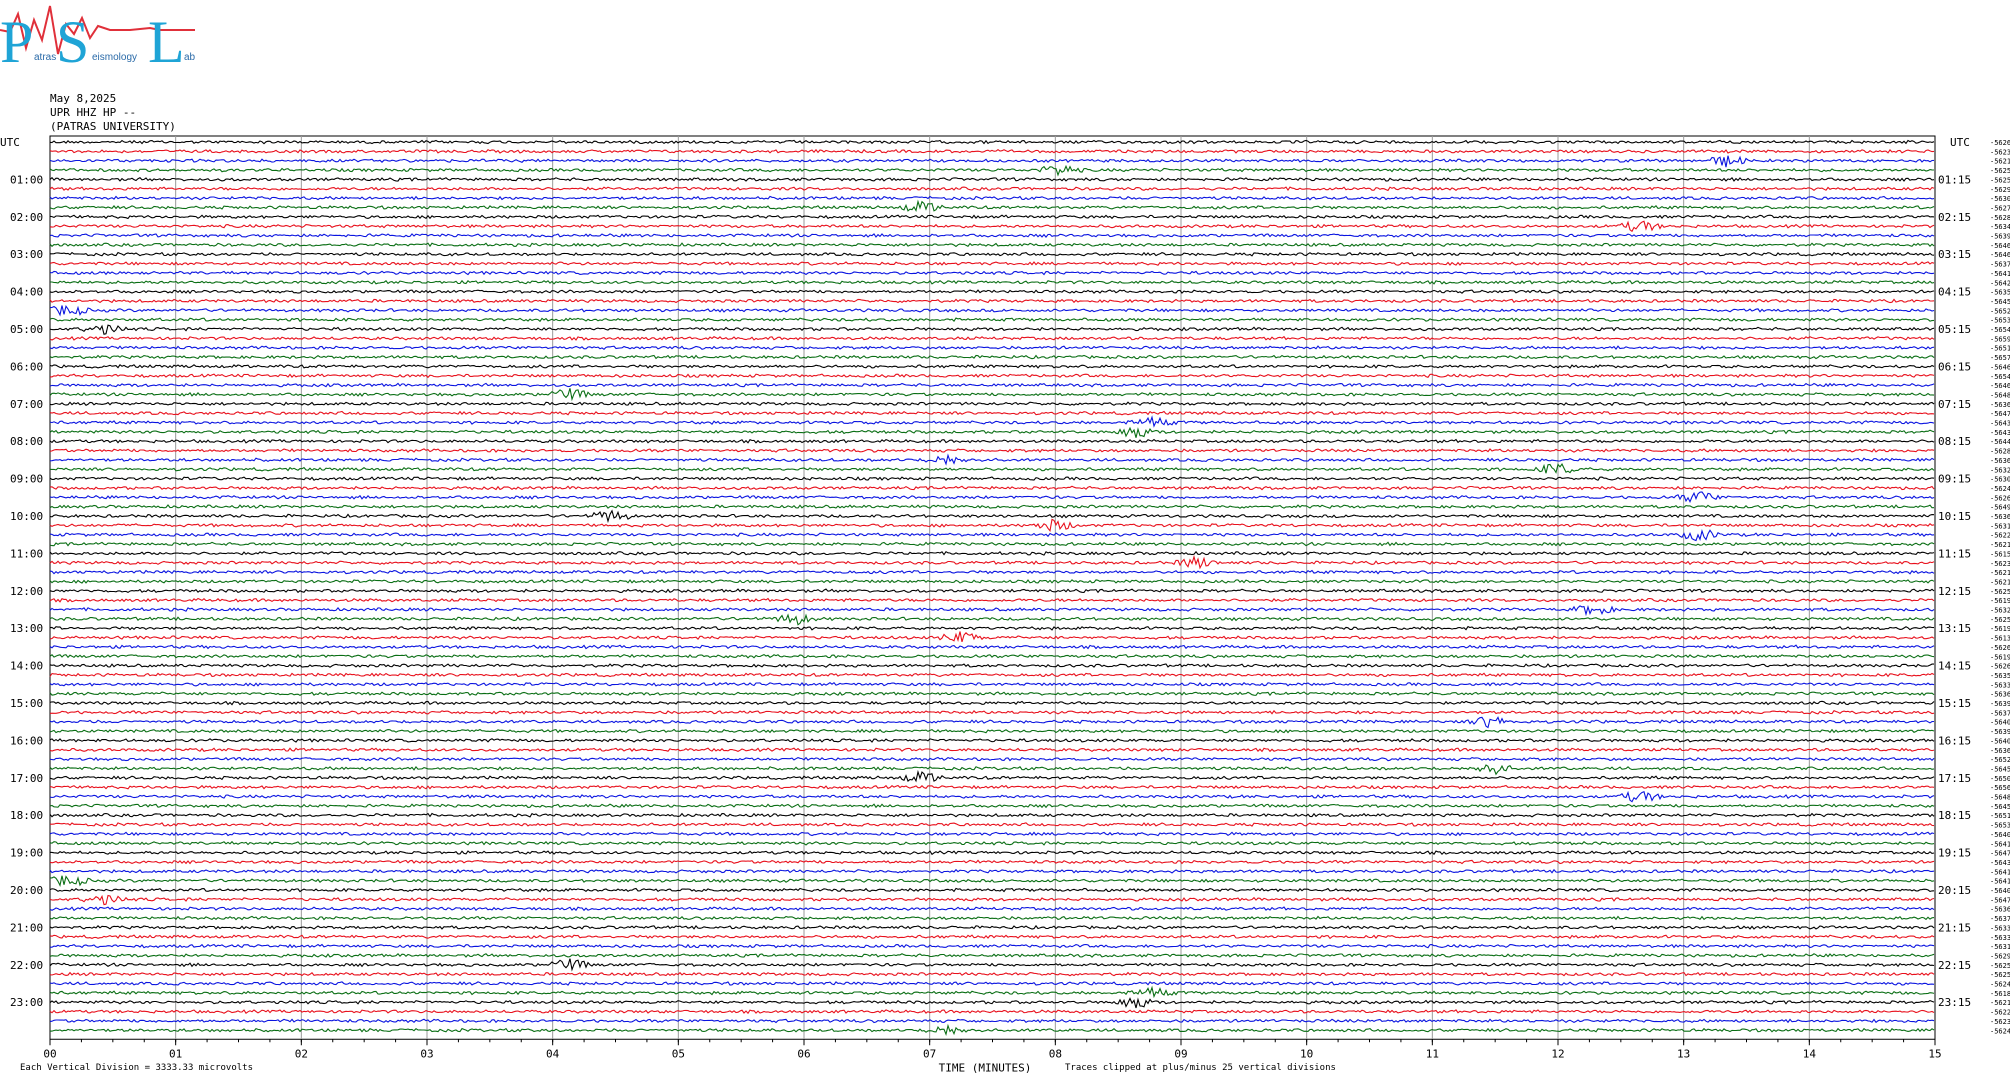 This screenshot has width=2010, height=1080. What do you see at coordinates (1954, 516) in the screenshot?
I see `hour-label-right: 10:15` at bounding box center [1954, 516].